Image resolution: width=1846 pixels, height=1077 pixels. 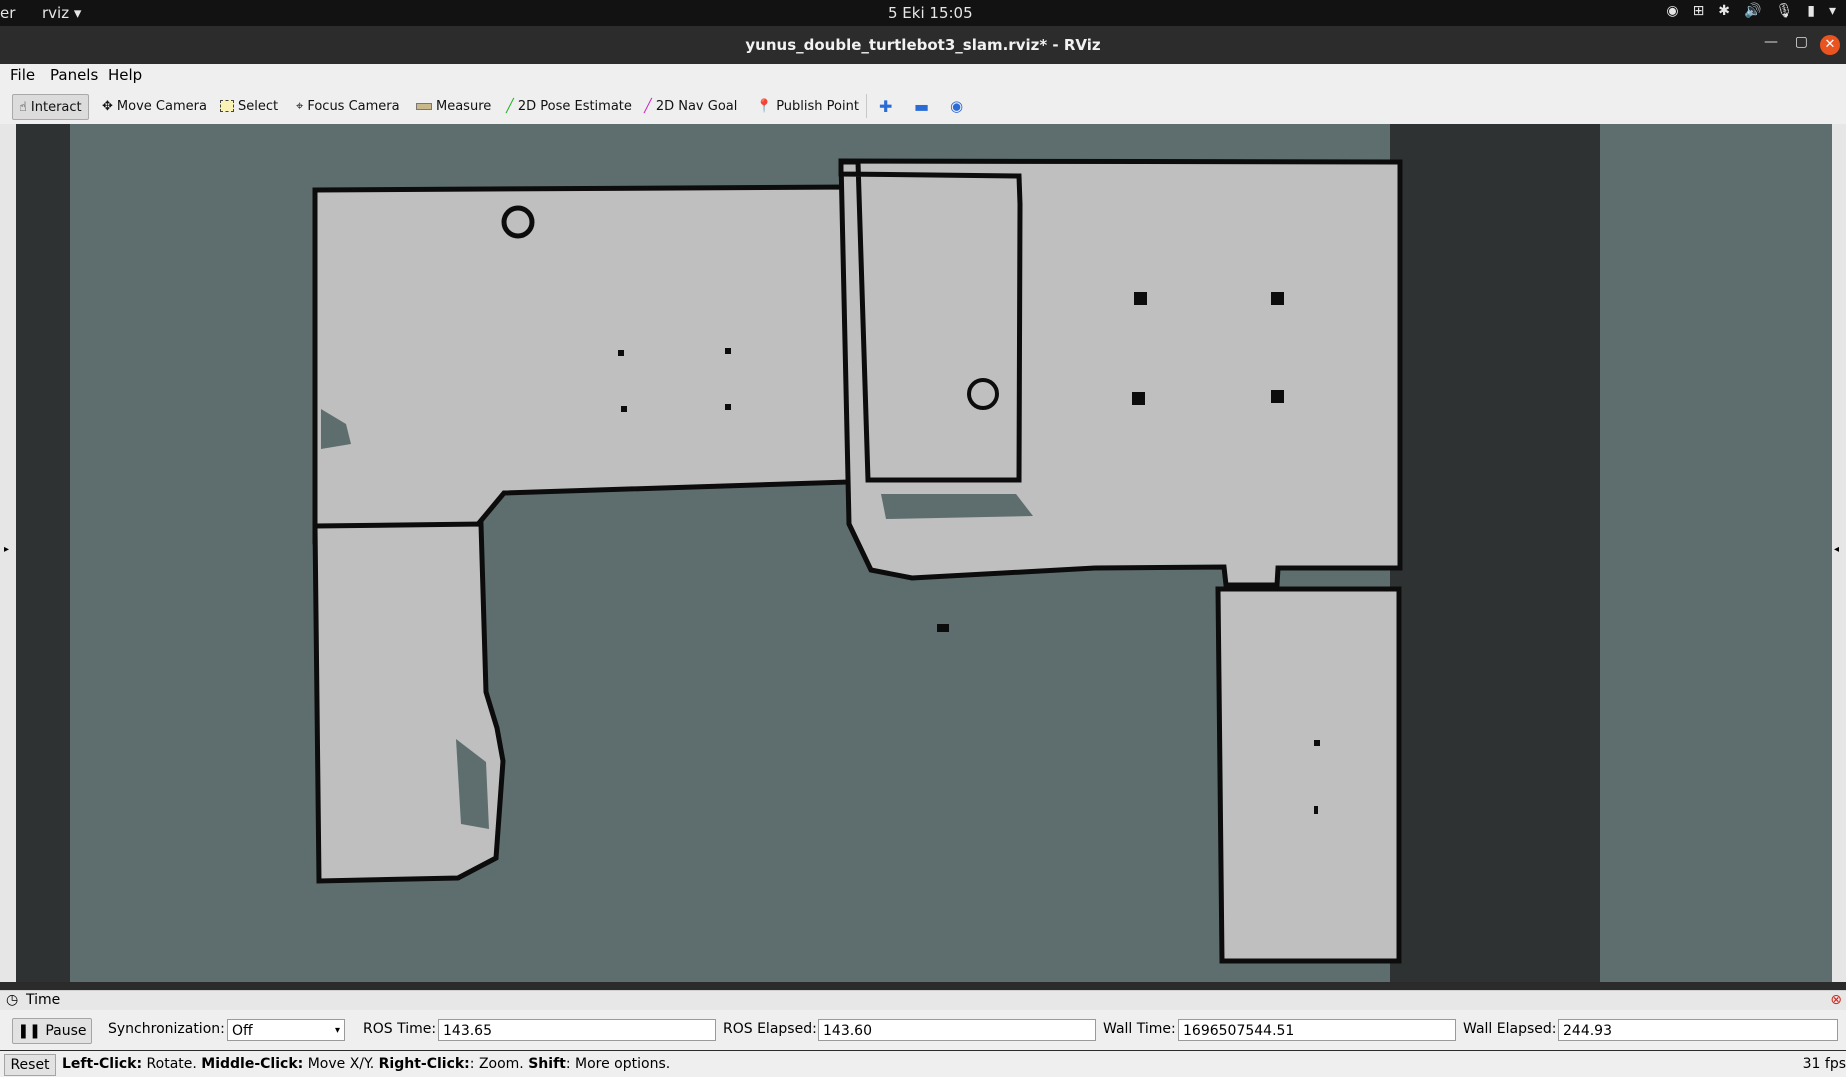 What do you see at coordinates (66, 1031) in the screenshot?
I see `pause-label: Pause` at bounding box center [66, 1031].